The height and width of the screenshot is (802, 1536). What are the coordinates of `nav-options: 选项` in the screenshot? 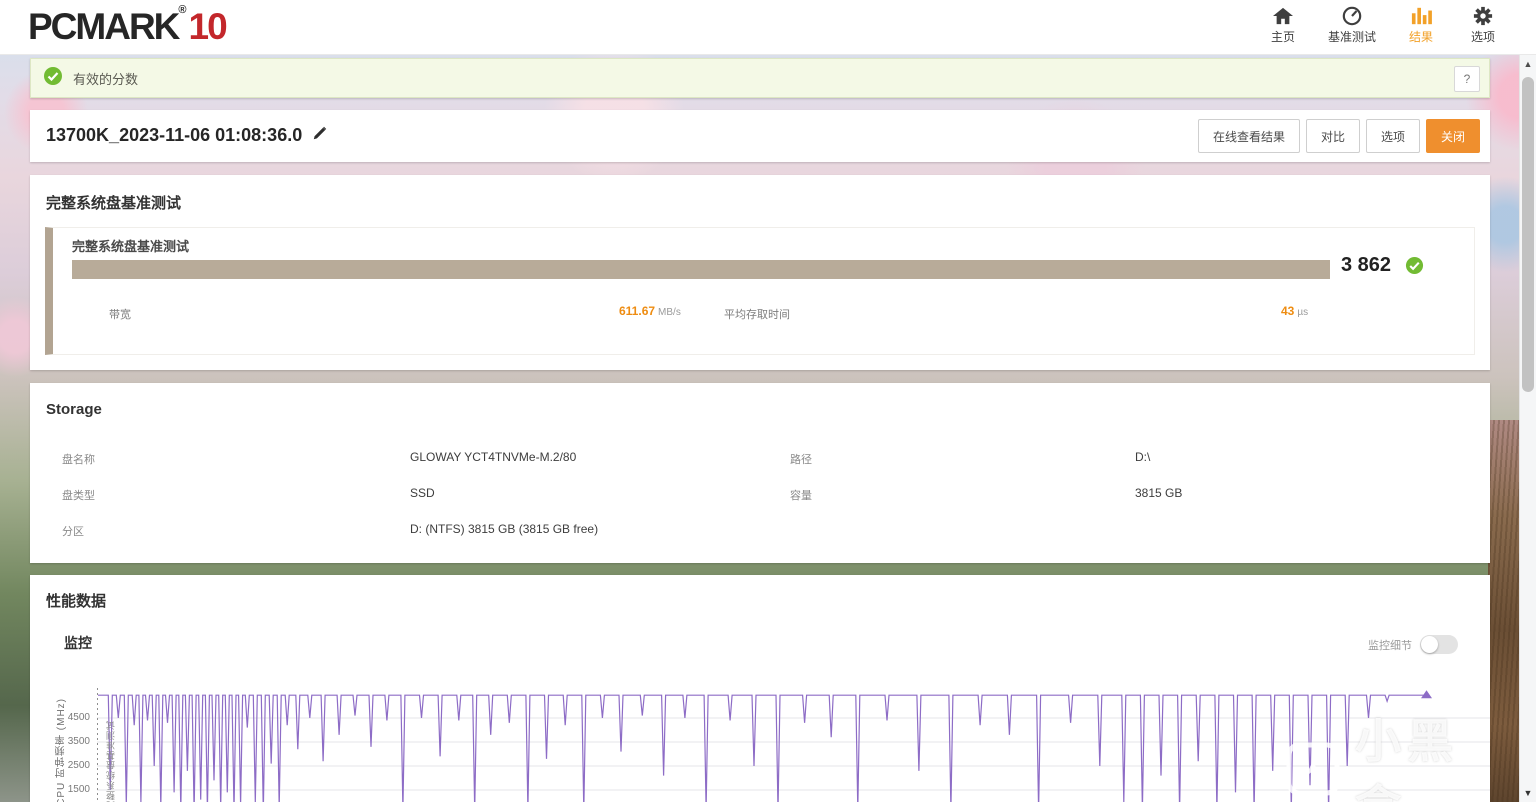 It's located at (1483, 25).